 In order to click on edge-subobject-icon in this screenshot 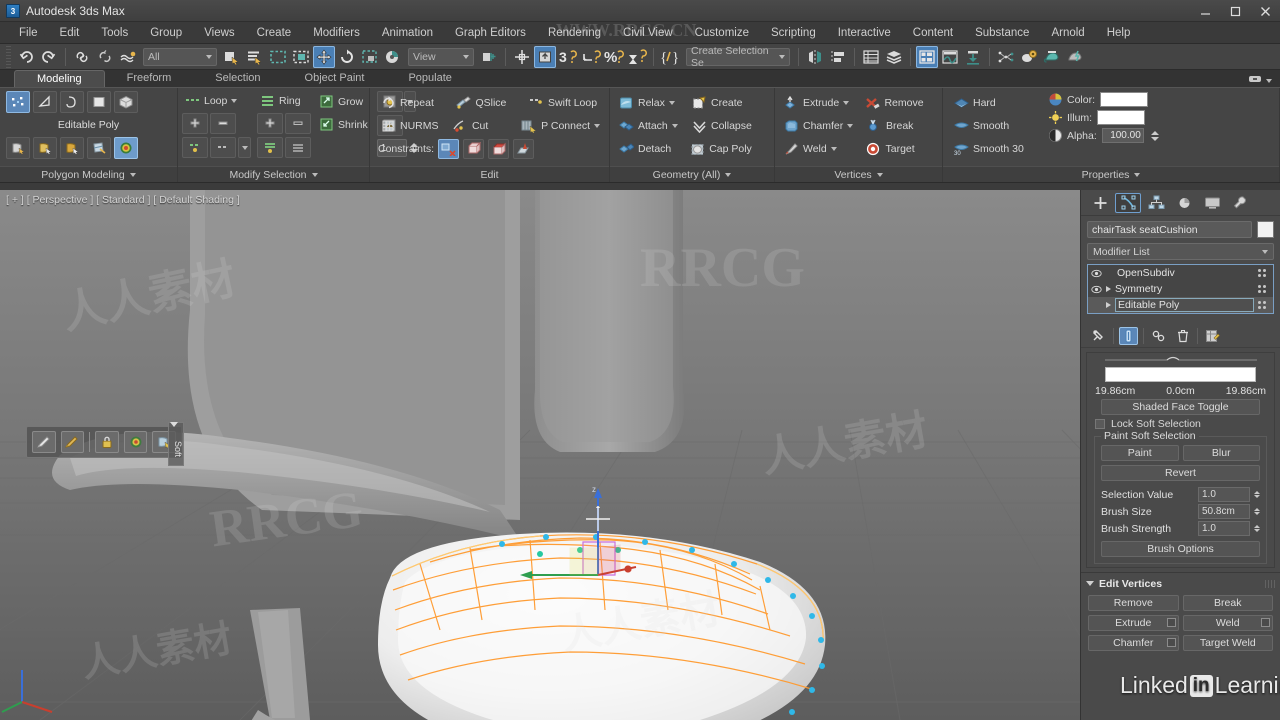, I will do `click(45, 102)`.